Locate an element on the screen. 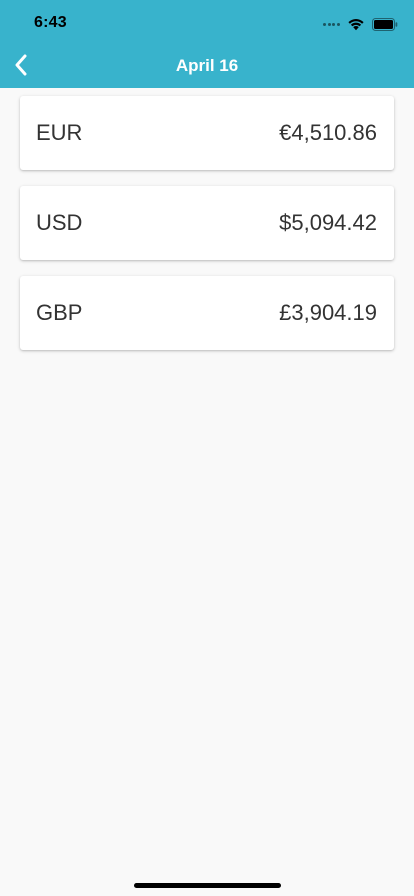 This screenshot has width=414, height=896. page-title: April 16 is located at coordinates (207, 65).